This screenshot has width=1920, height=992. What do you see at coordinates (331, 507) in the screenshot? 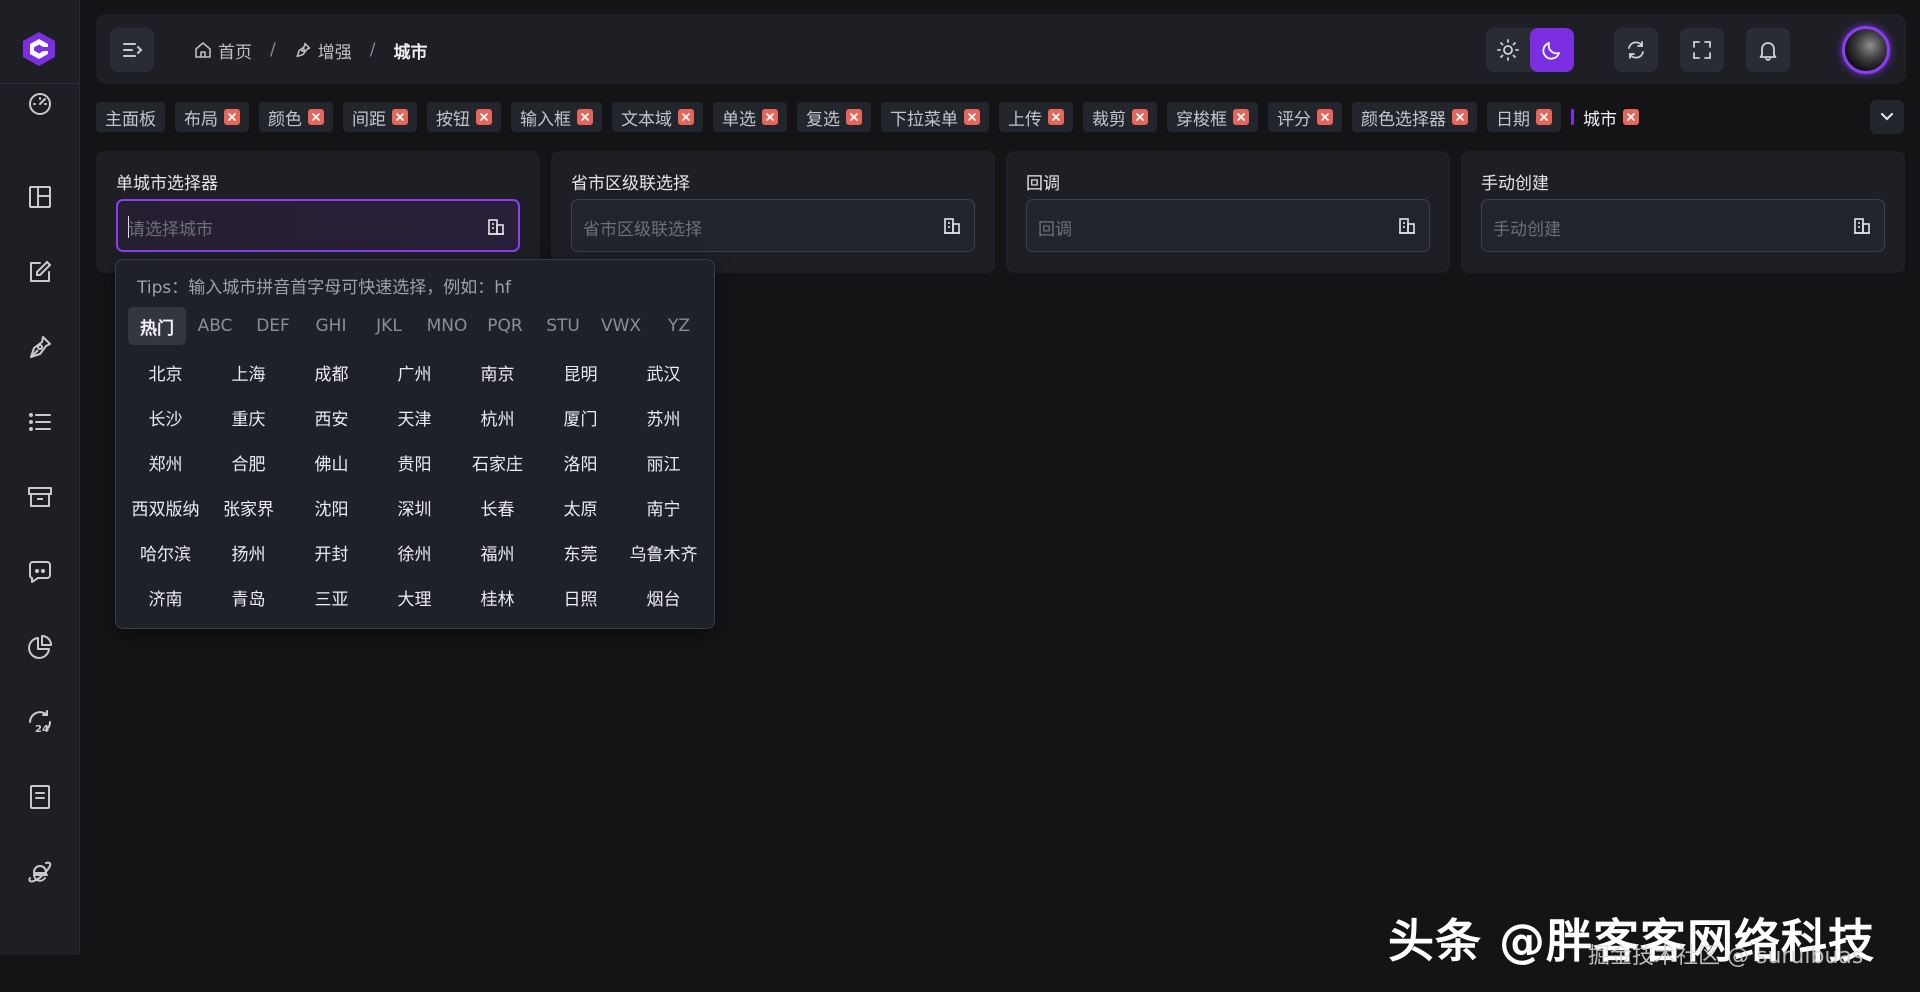
I see `city-option: 沈阳` at bounding box center [331, 507].